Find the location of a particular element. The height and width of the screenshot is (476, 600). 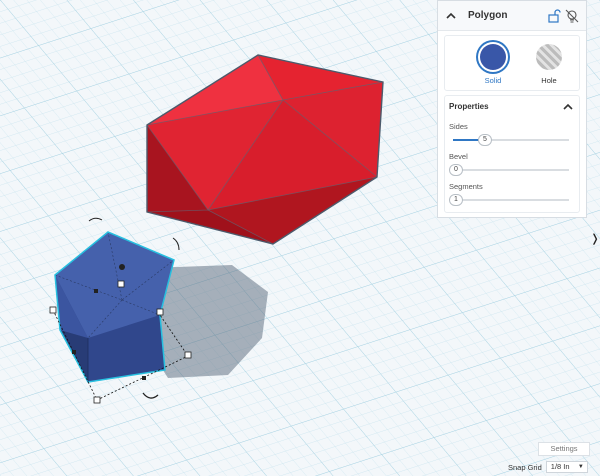

unlock-icon is located at coordinates (554, 16).